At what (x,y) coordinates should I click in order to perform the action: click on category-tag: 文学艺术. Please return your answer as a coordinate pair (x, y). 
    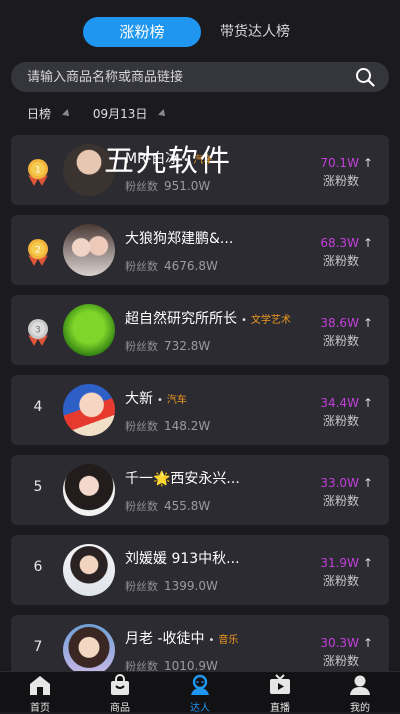
    Looking at the image, I should click on (270, 320).